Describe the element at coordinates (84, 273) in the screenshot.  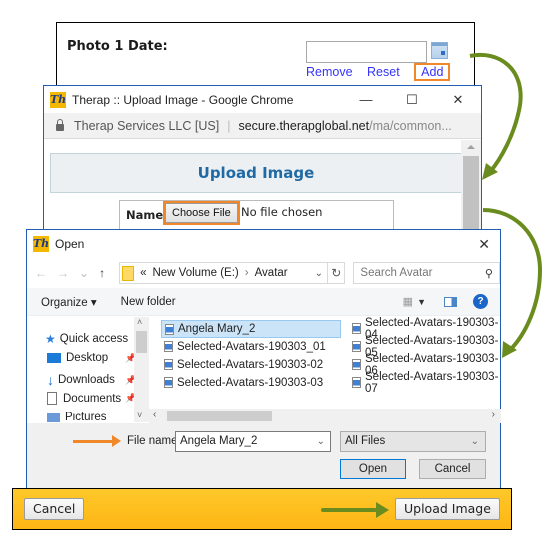
I see `recent-locations-icon: ⌄` at that location.